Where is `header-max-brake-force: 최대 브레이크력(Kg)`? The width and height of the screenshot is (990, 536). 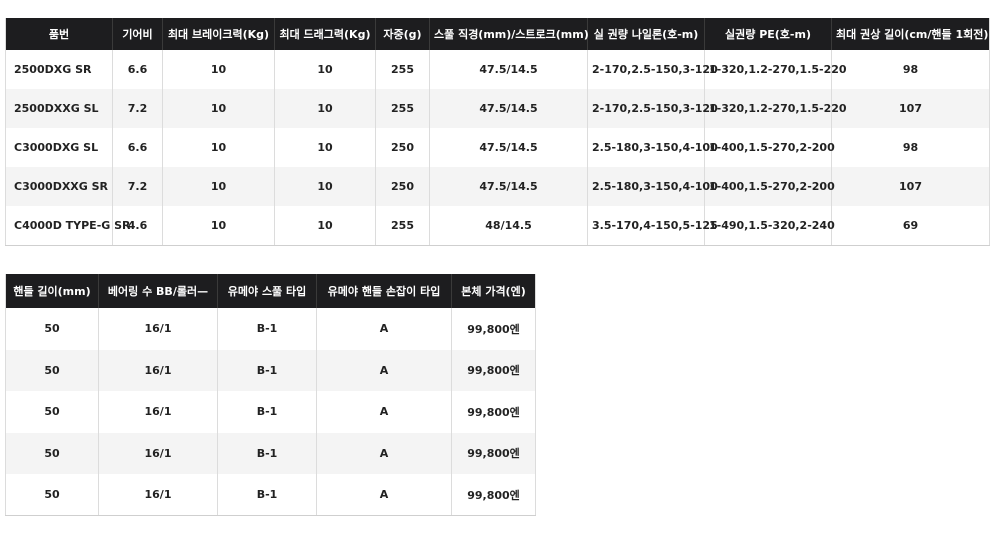 header-max-brake-force: 최대 브레이크력(Kg) is located at coordinates (218, 34).